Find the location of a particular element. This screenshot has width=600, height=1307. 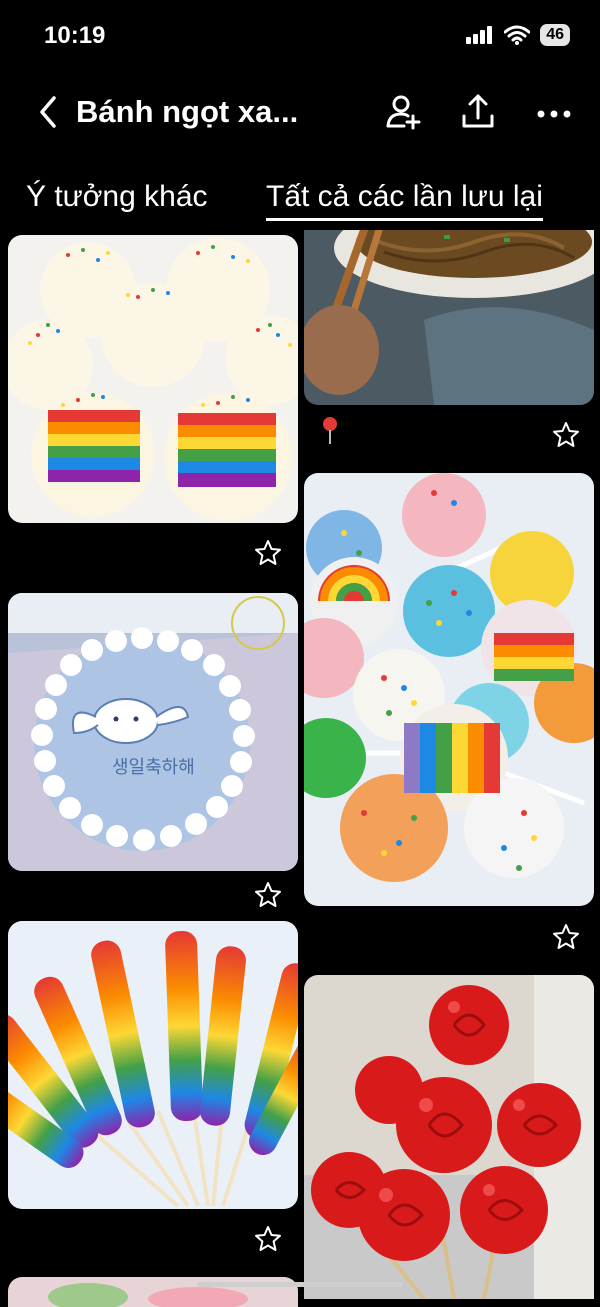

cinnamoroll-cake-image is located at coordinates (153, 732).